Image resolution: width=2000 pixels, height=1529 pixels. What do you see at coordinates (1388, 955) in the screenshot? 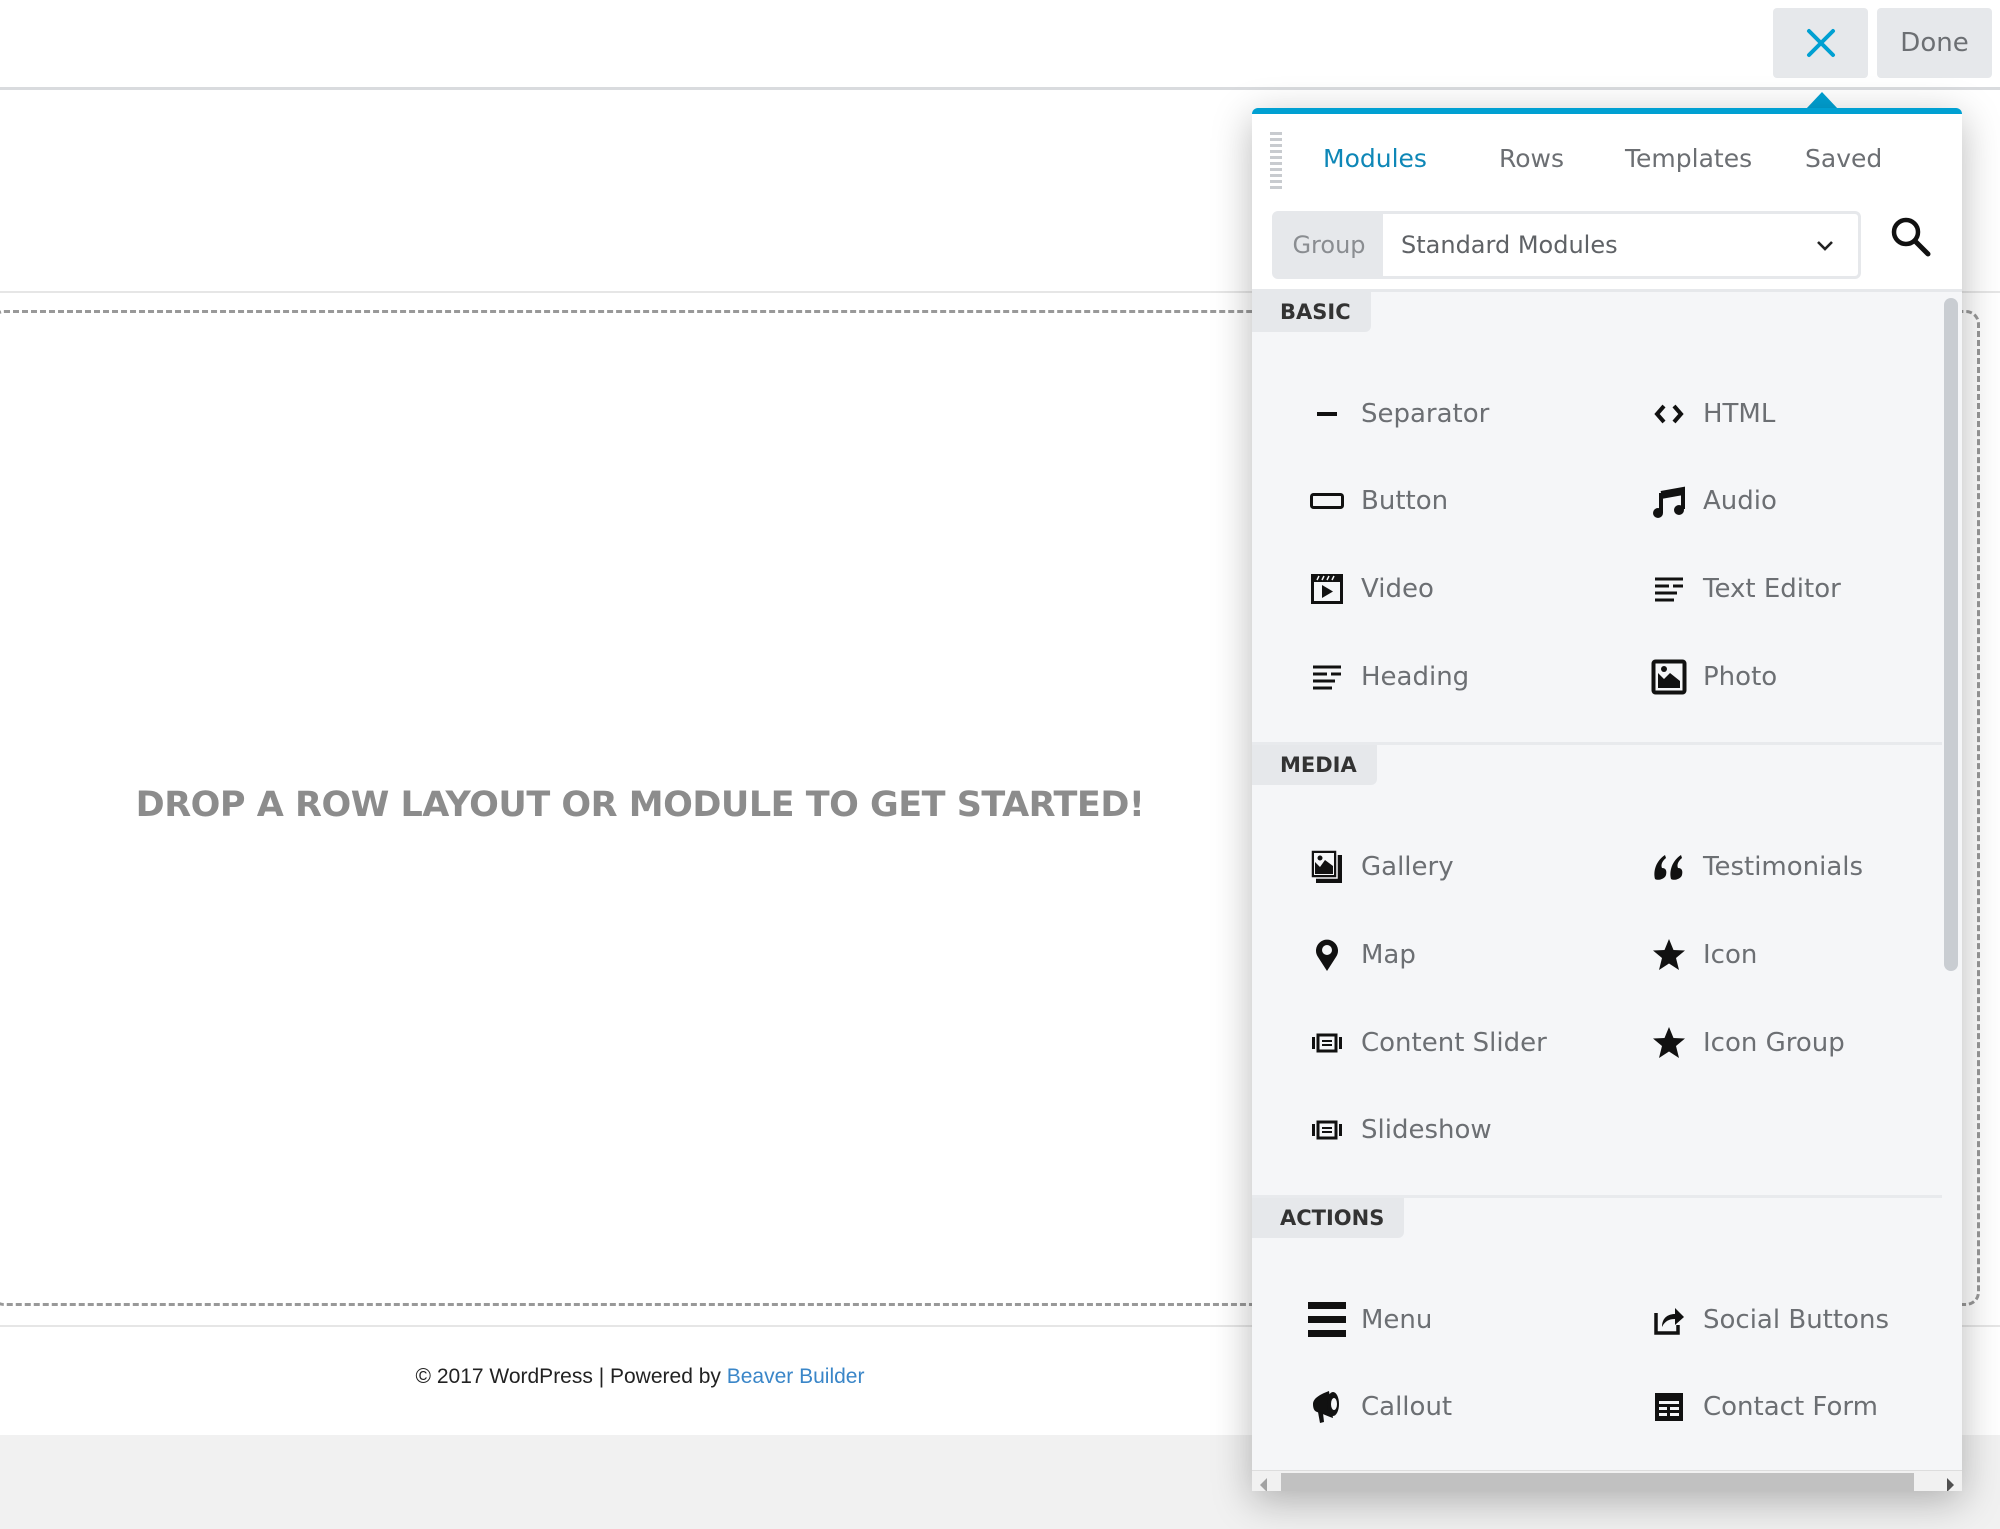
I see `module-label: Map` at bounding box center [1388, 955].